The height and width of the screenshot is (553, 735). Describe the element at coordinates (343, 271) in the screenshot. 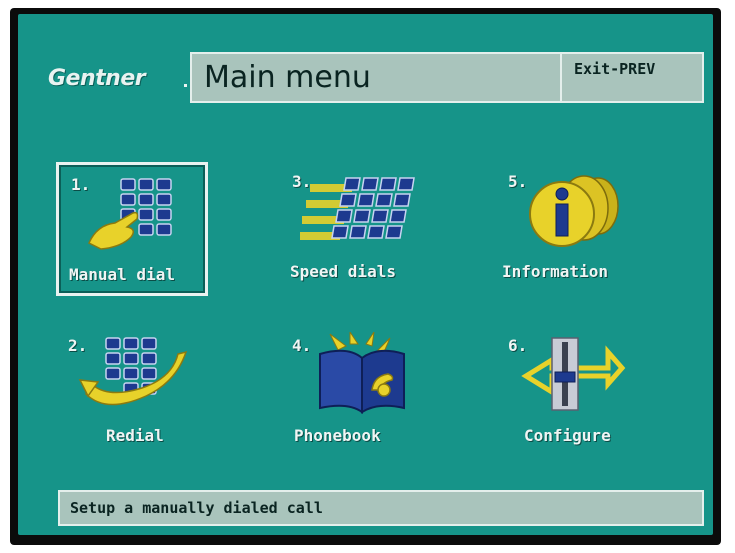

I see `menu-item-label: Speed dials` at that location.